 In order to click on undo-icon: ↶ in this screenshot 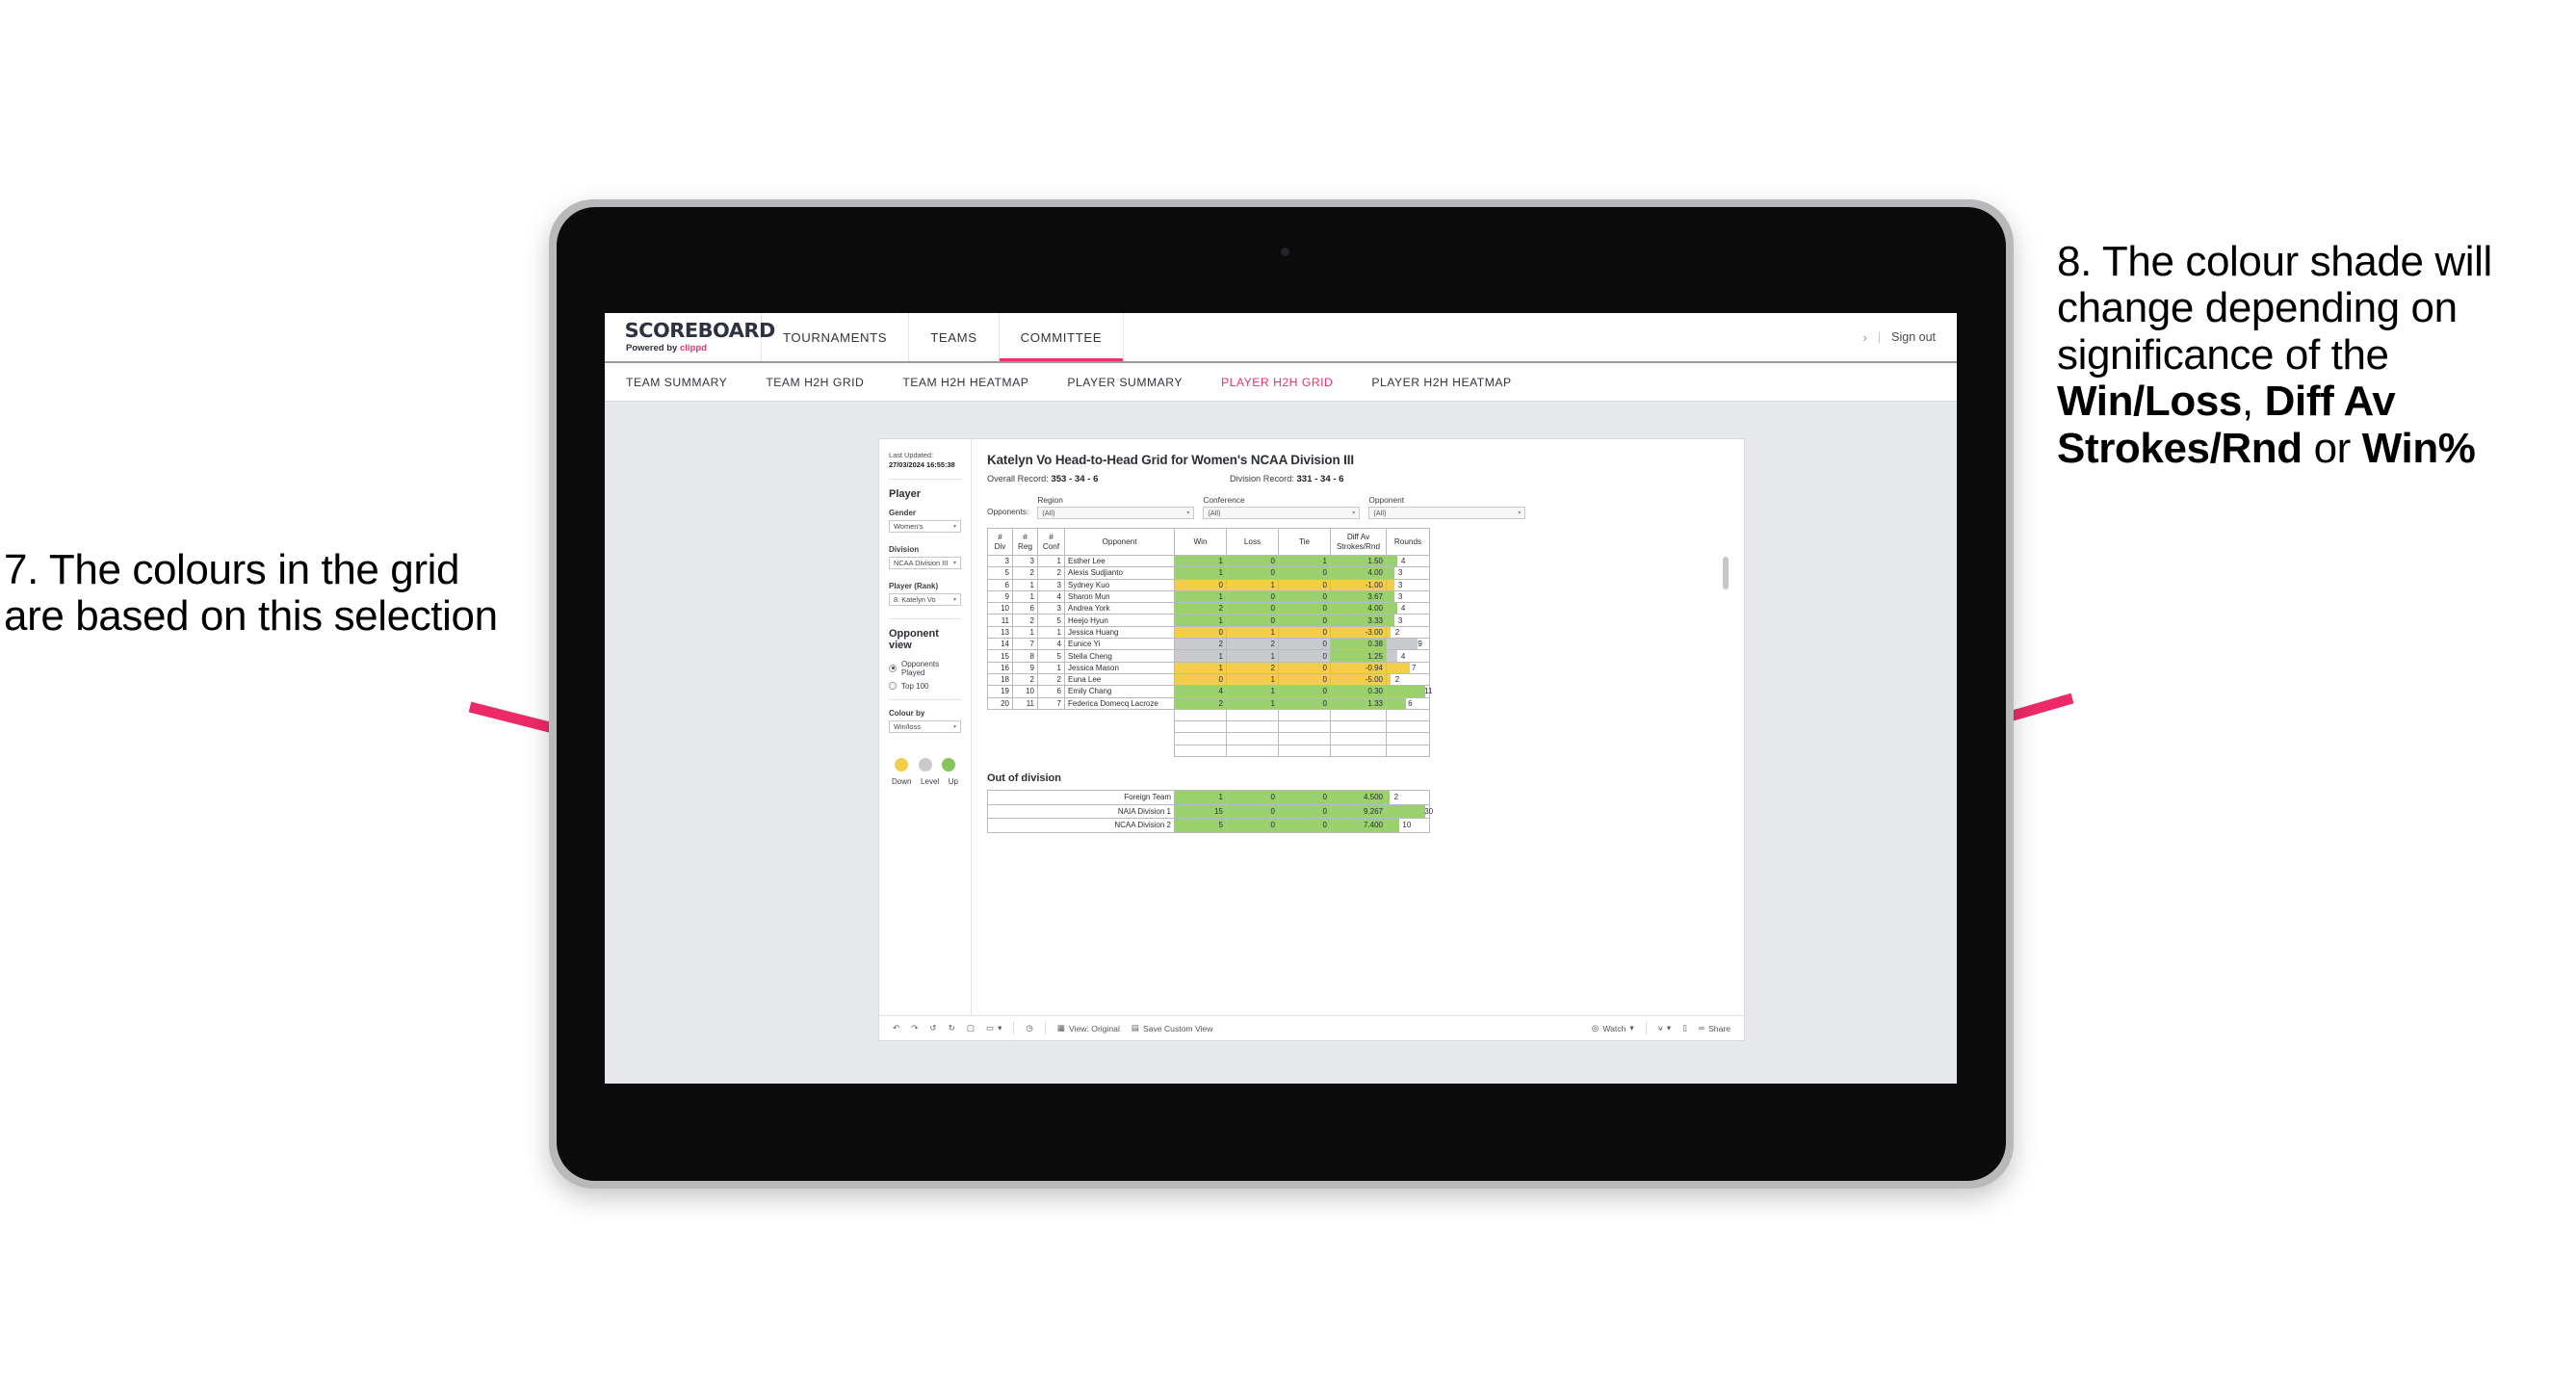, I will do `click(896, 1028)`.